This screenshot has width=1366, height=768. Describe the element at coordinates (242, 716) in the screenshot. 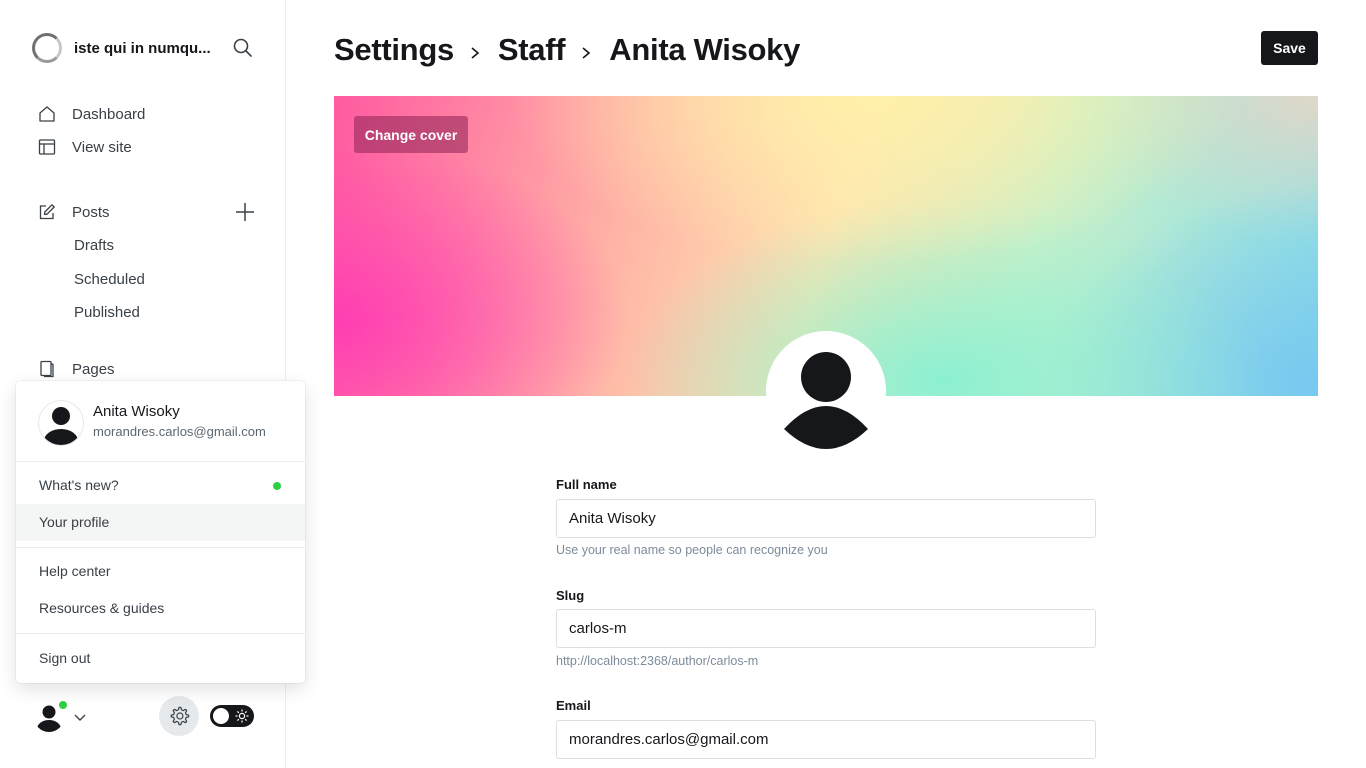

I see `sun-icon` at that location.